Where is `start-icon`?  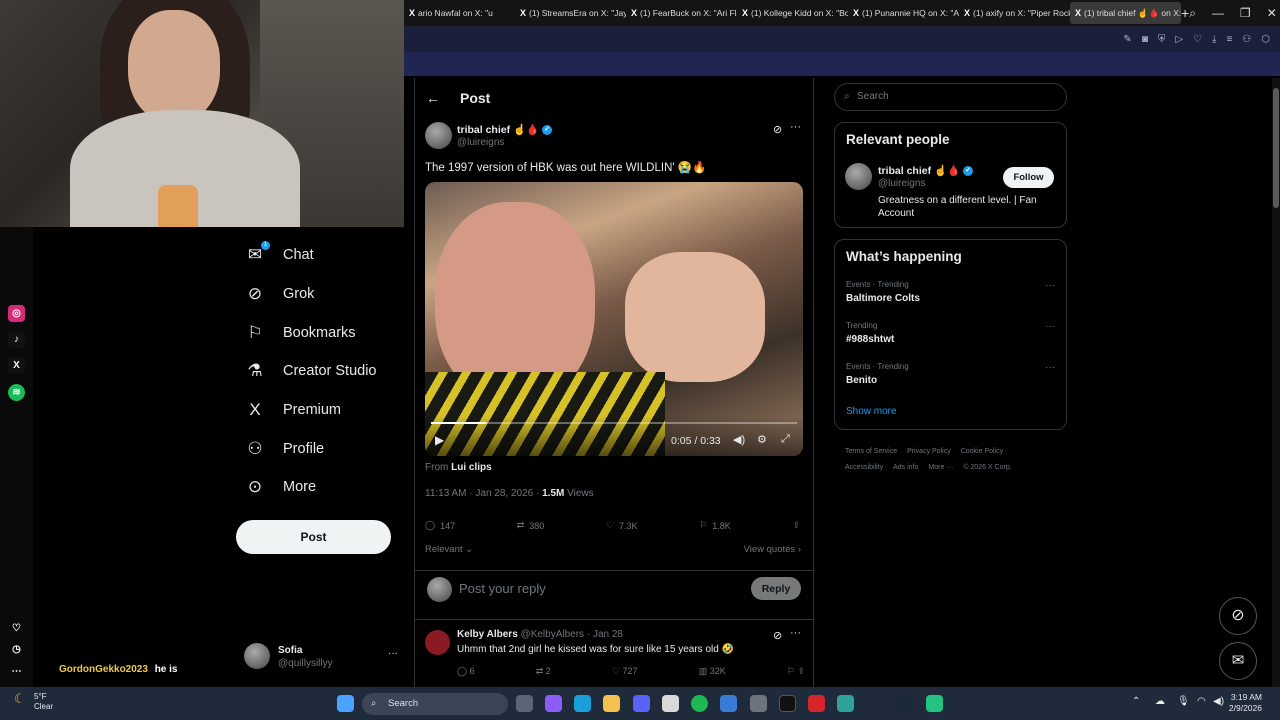 start-icon is located at coordinates (345, 703).